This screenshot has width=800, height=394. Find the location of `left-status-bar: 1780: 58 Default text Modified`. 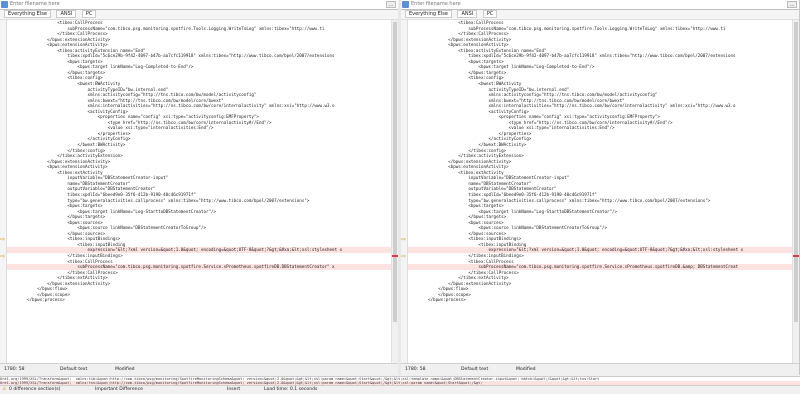

left-status-bar: 1780: 58 Default text Modified is located at coordinates (199, 369).